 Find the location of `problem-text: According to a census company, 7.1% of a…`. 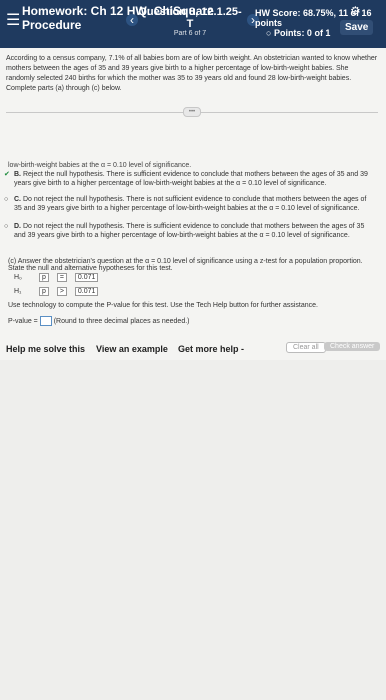

problem-text: According to a census company, 7.1% of a… is located at coordinates (192, 73).